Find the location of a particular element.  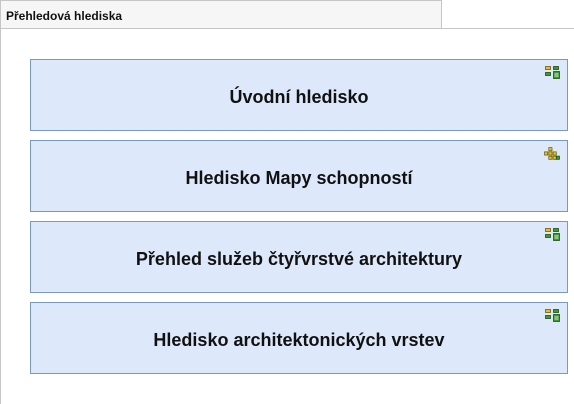

card-label: Úvodní hledisko is located at coordinates (299, 96).